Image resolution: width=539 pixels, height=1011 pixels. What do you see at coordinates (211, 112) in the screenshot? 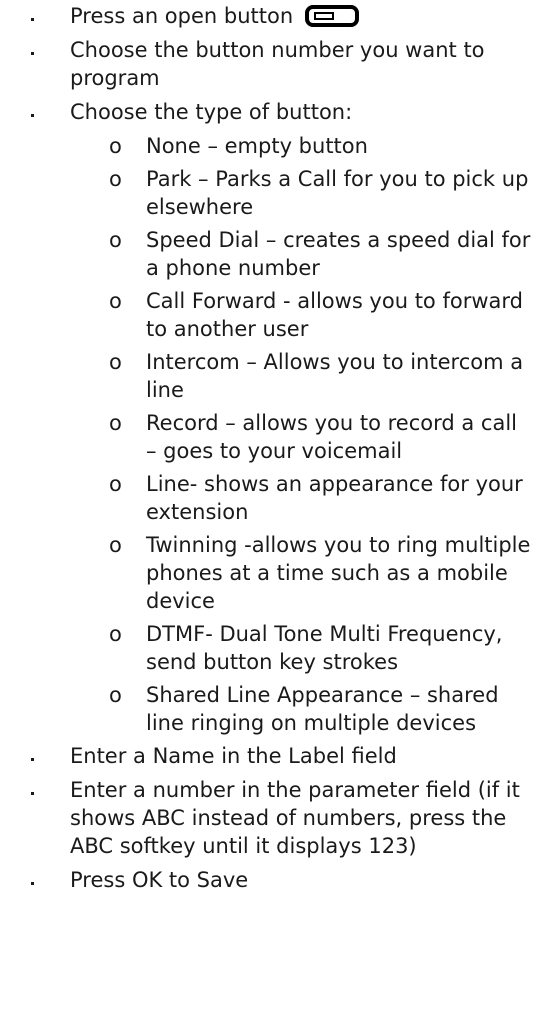
I see `step-text: Choose the type of button:` at bounding box center [211, 112].